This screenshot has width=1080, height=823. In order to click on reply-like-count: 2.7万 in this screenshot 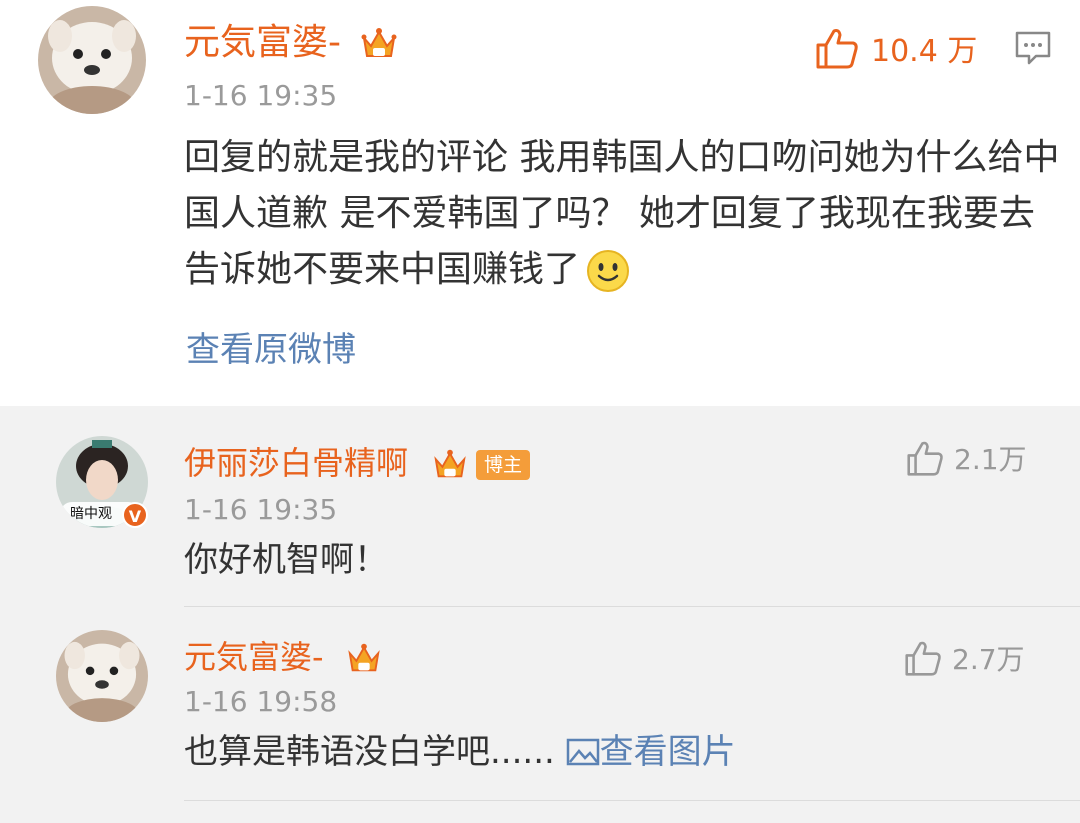, I will do `click(988, 659)`.